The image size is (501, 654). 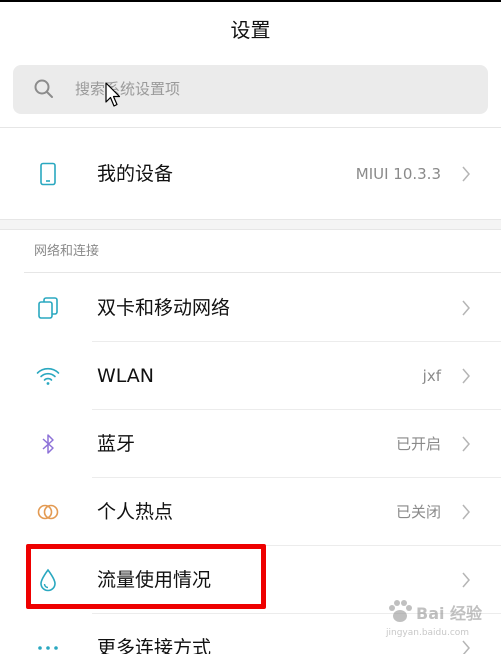 What do you see at coordinates (126, 376) in the screenshot?
I see `wlan-label: WLAN` at bounding box center [126, 376].